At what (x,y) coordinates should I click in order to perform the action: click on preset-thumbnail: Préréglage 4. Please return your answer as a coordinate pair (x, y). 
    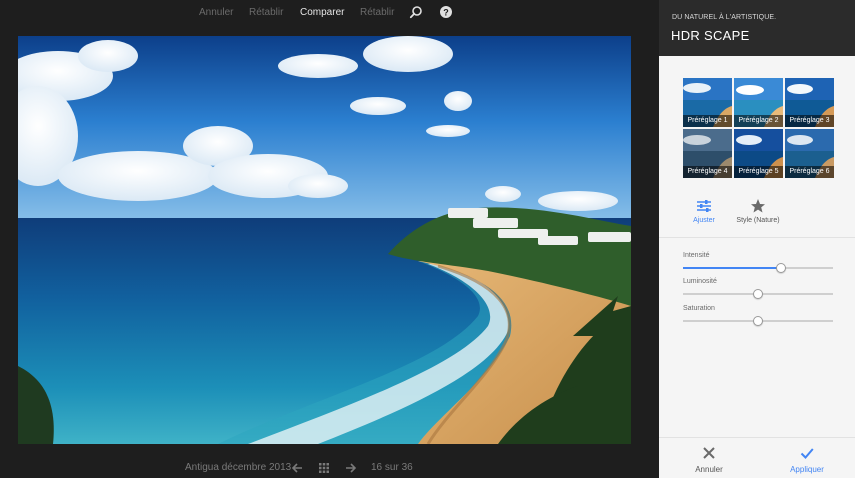
    Looking at the image, I should click on (707, 153).